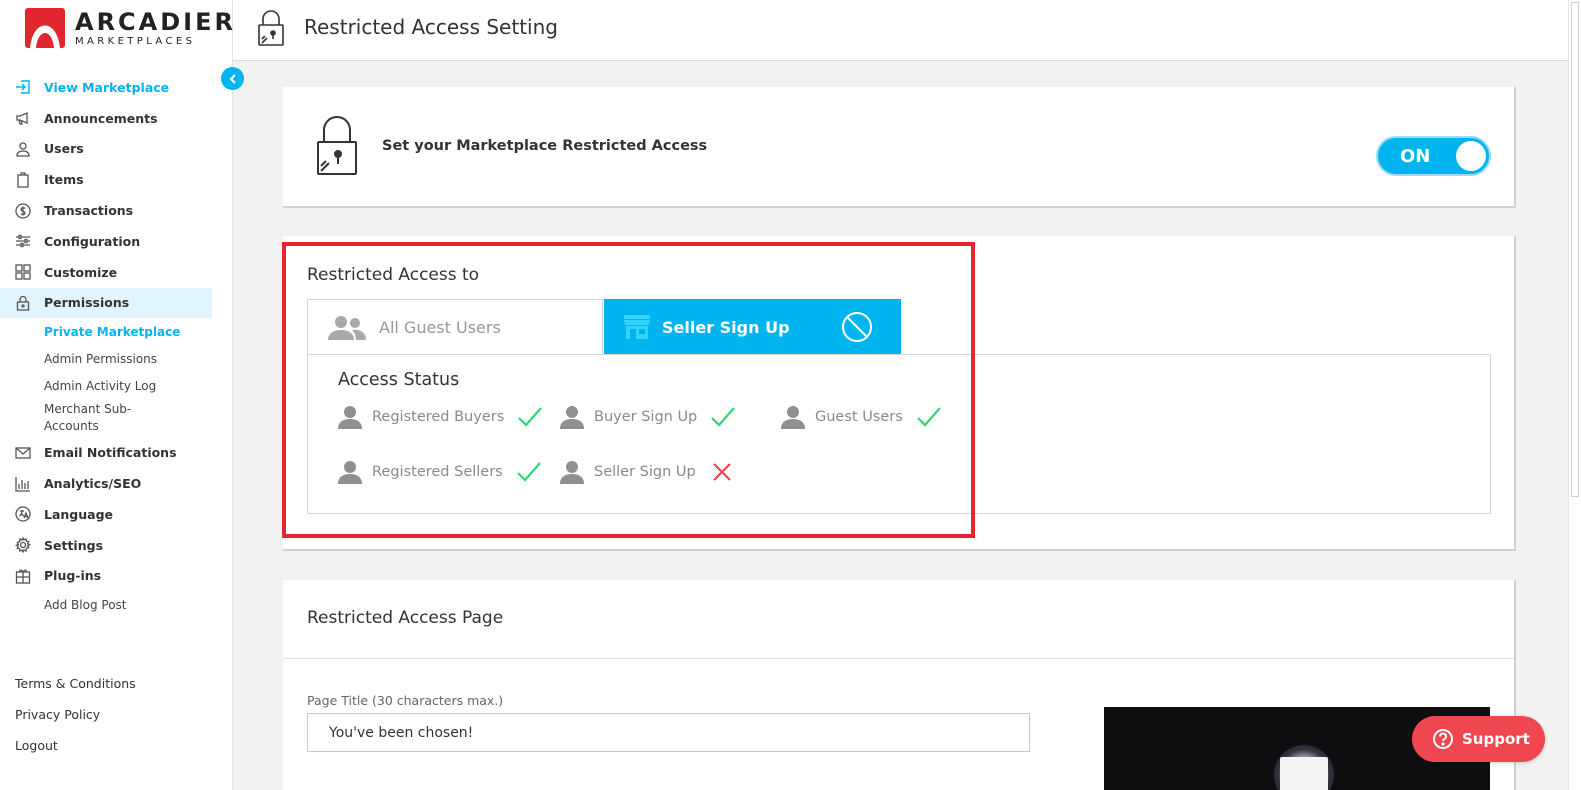 The image size is (1581, 790). Describe the element at coordinates (110, 453) in the screenshot. I see `sidebar-item-label: Email Notifications` at that location.